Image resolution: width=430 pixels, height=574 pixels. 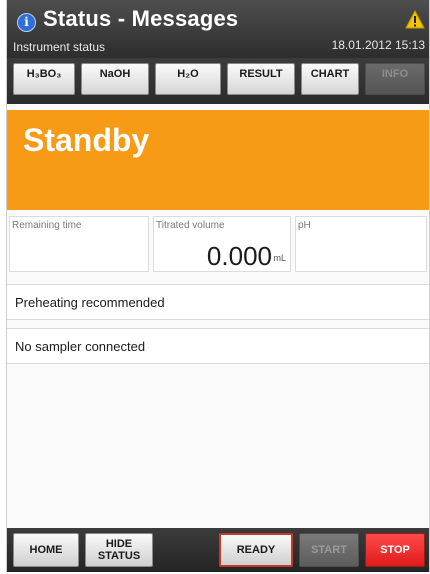 I want to click on tab-info: INFO, so click(x=395, y=79).